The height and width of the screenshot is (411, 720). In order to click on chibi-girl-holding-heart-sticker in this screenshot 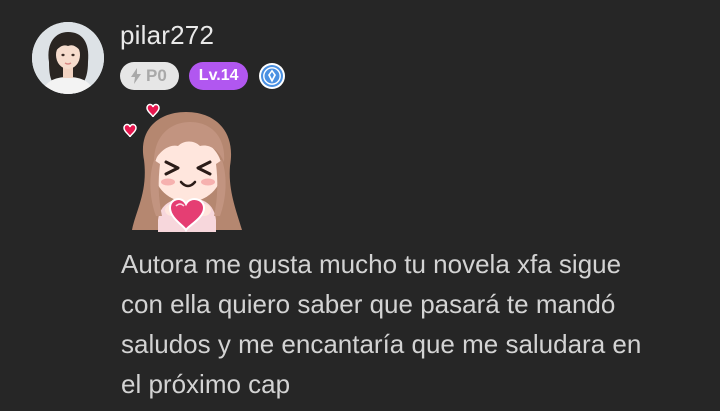, I will do `click(183, 166)`.